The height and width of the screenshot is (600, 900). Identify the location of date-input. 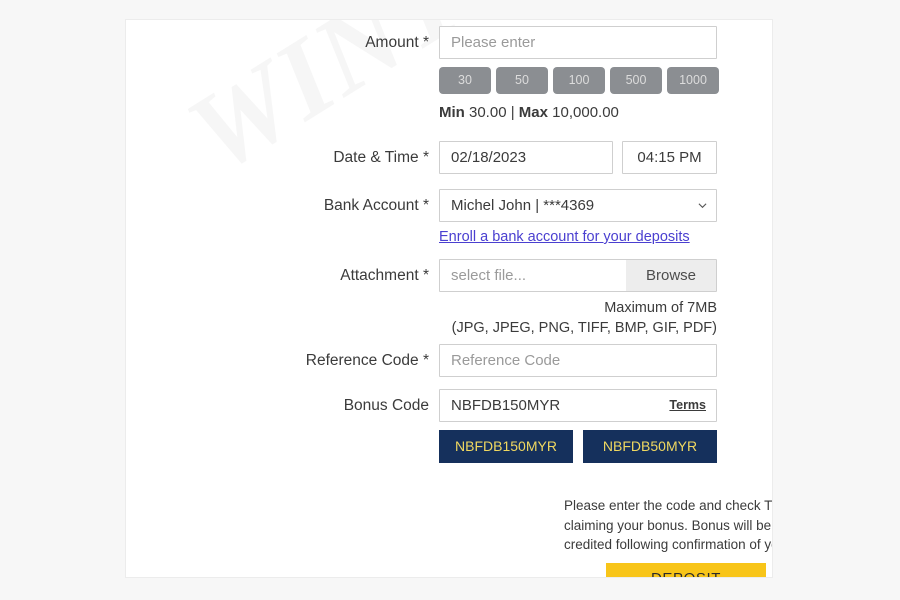
(526, 157).